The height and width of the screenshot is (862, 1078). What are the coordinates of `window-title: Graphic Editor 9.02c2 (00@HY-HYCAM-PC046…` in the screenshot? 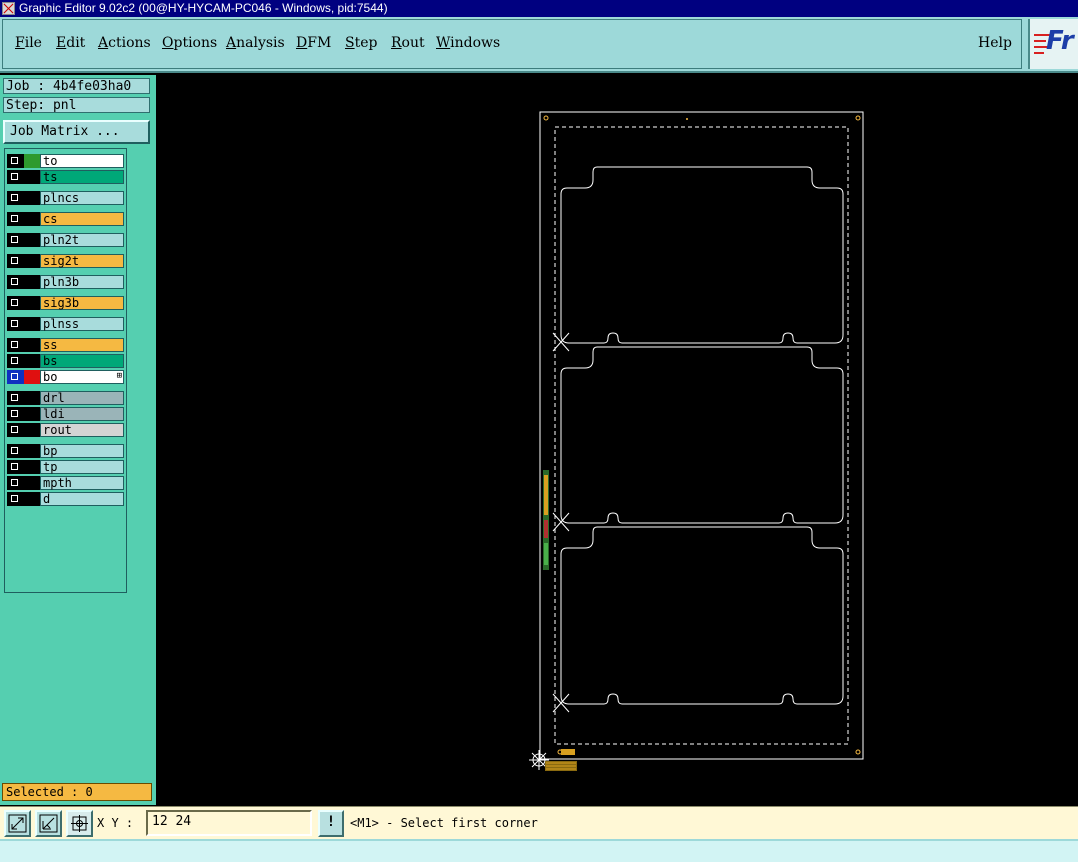 It's located at (203, 8).